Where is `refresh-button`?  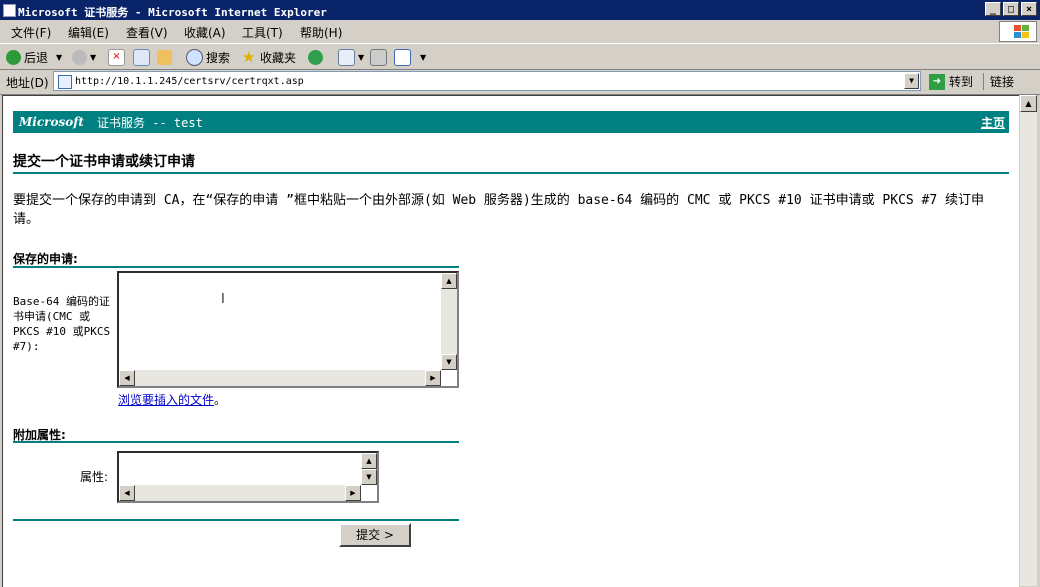 refresh-button is located at coordinates (143, 57).